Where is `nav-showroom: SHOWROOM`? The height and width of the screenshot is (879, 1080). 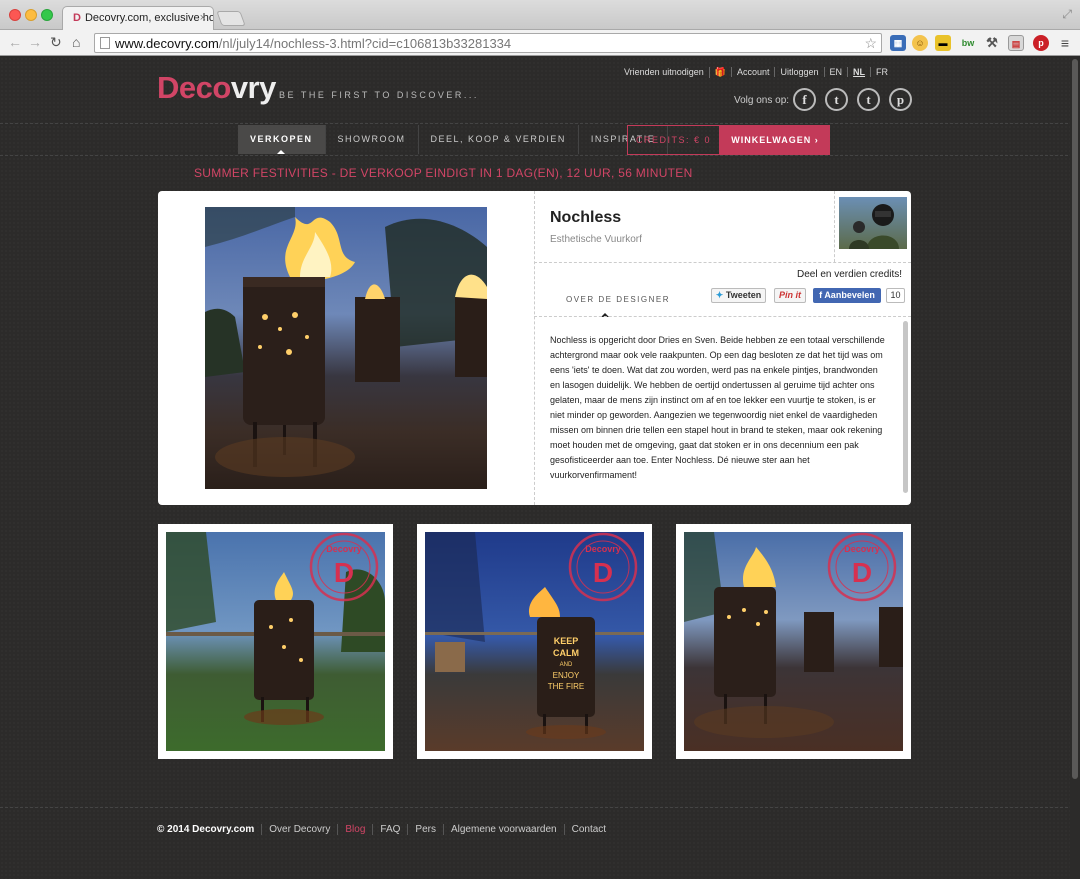 nav-showroom: SHOWROOM is located at coordinates (372, 139).